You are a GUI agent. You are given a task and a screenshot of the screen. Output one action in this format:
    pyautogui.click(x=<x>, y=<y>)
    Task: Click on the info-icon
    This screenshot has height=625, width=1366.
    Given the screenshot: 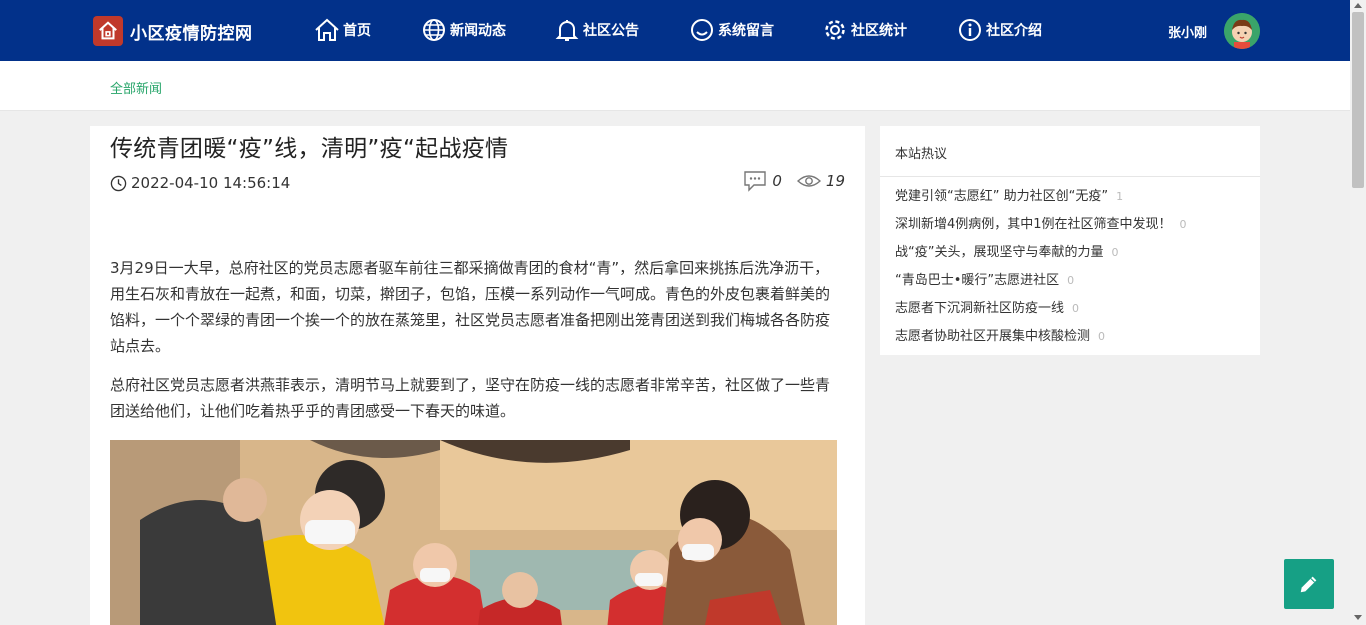 What is the action you would take?
    pyautogui.click(x=970, y=30)
    